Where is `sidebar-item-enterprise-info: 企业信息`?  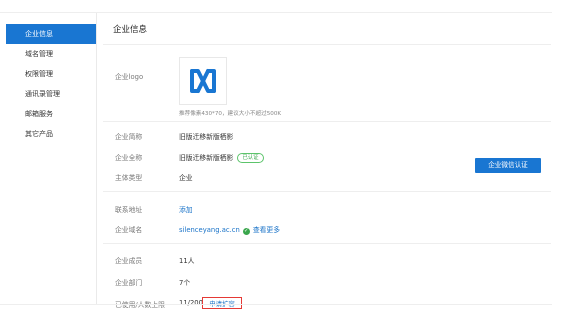
sidebar-item-enterprise-info: 企业信息 is located at coordinates (51, 34).